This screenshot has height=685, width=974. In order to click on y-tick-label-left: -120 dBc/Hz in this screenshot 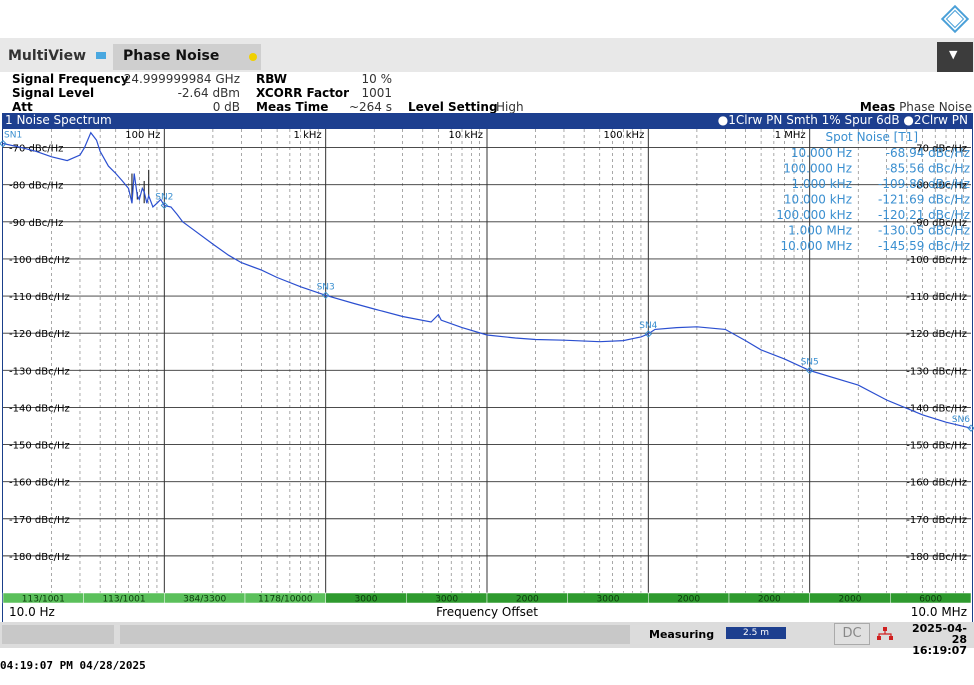, I will do `click(39, 334)`.